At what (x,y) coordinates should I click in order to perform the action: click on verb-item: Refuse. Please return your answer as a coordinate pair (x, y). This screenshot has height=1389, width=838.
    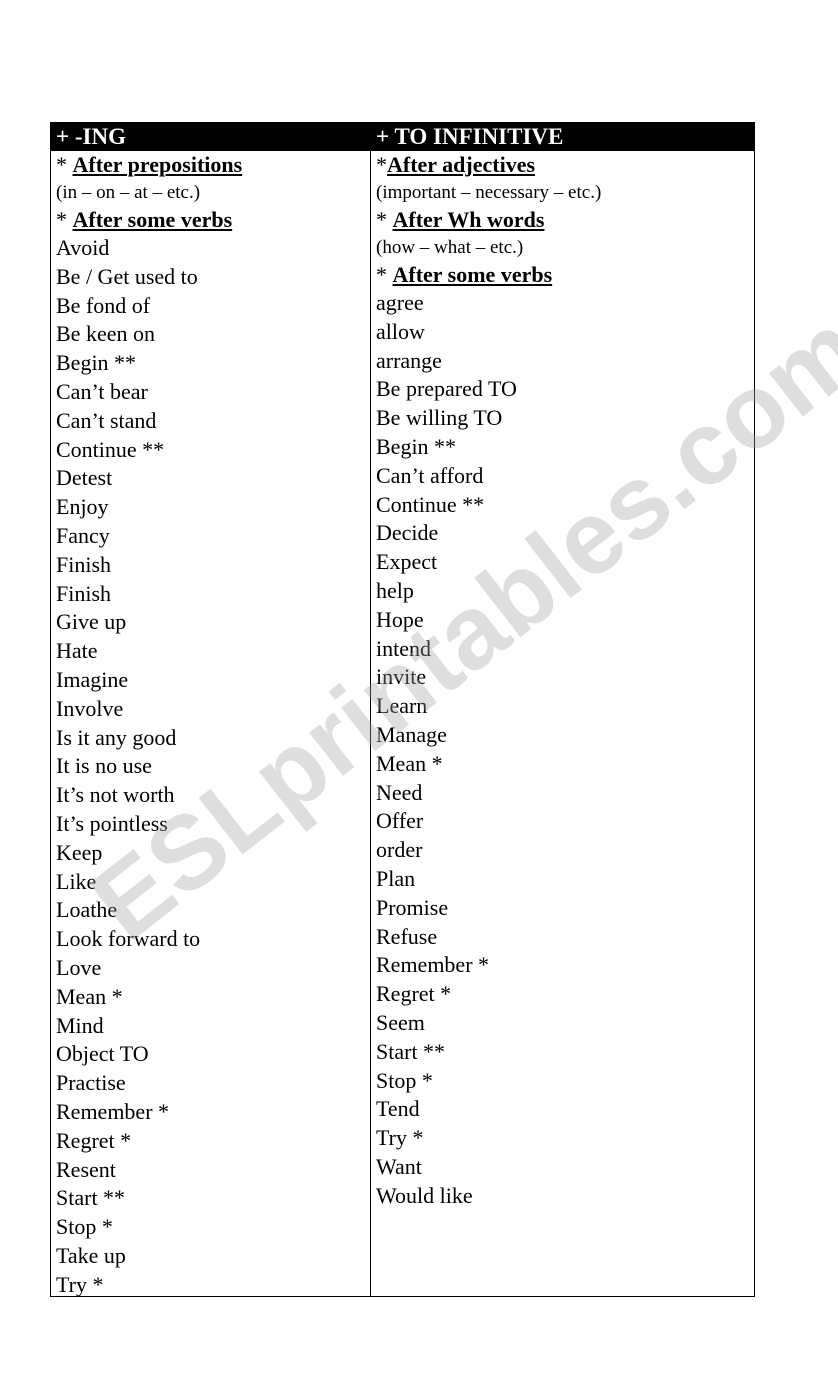
    Looking at the image, I should click on (407, 936).